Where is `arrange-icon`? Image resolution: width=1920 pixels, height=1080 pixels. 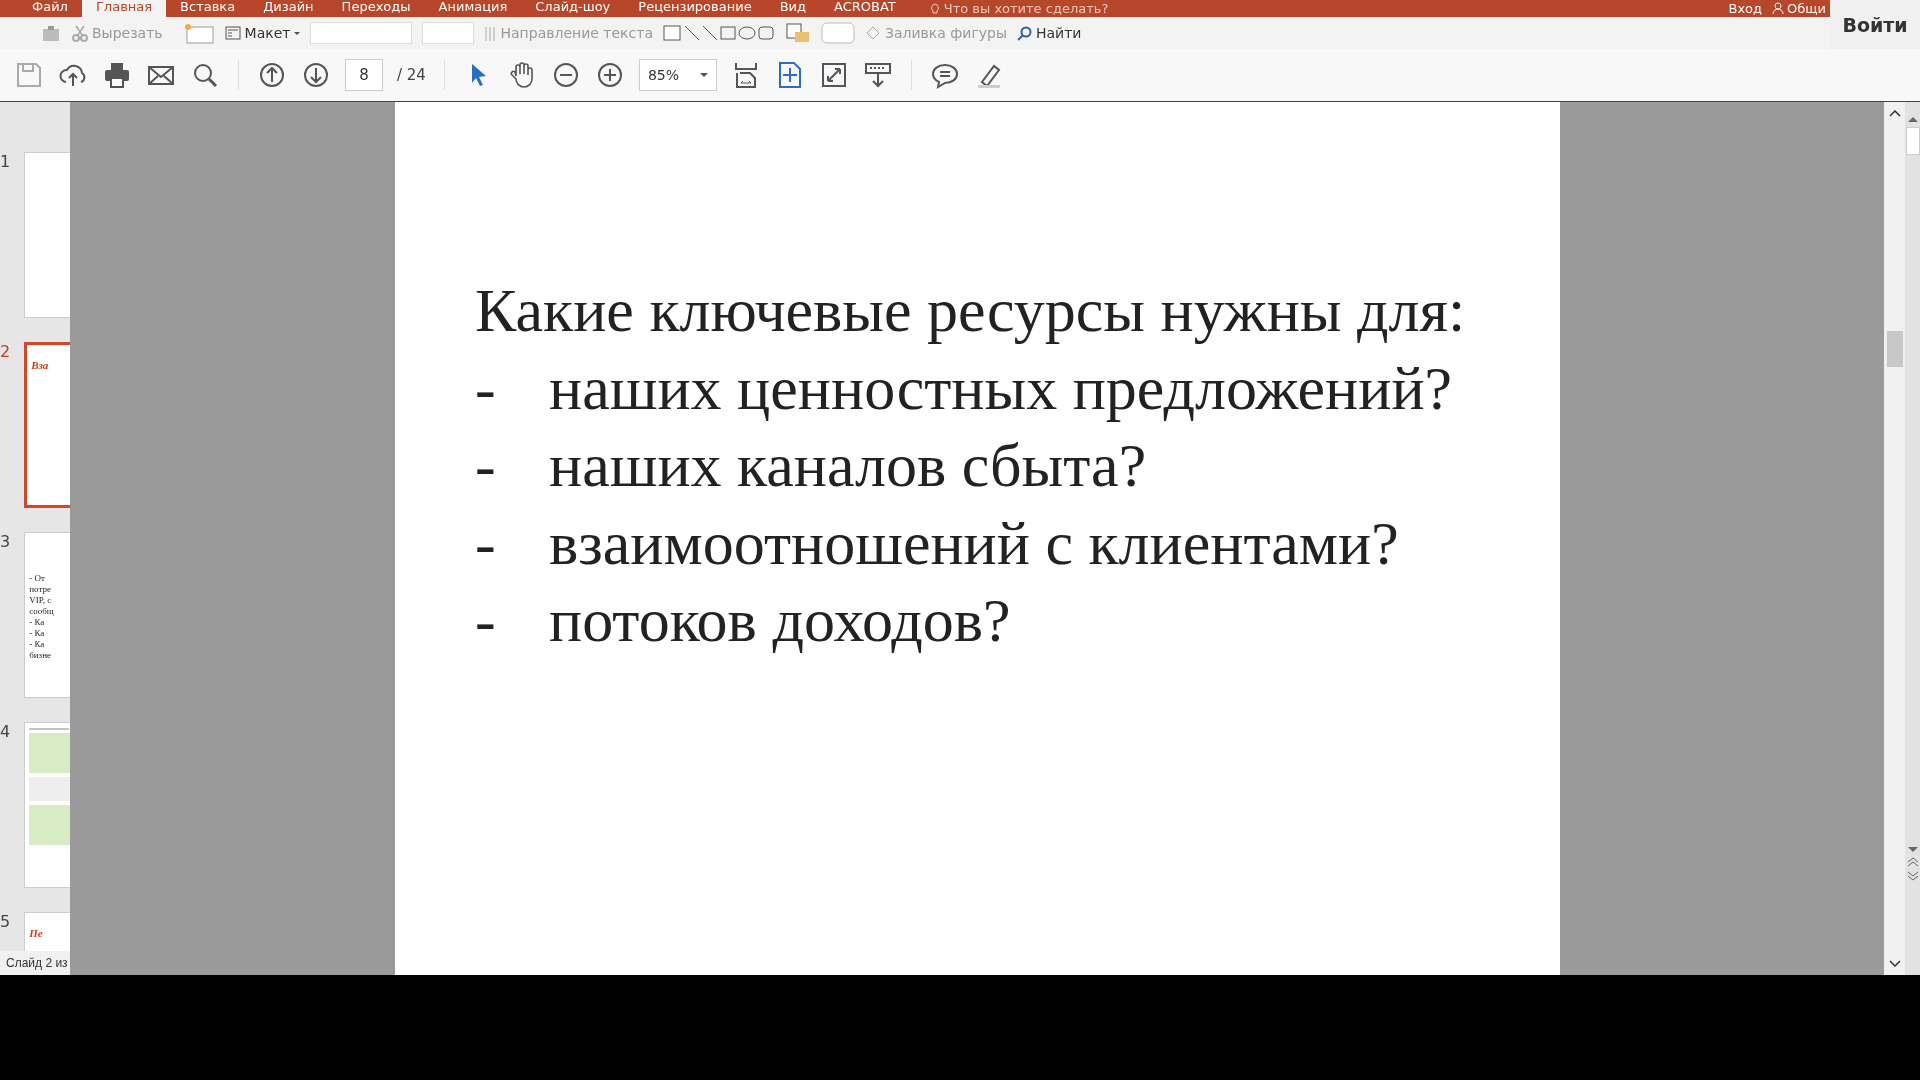
arrange-icon is located at coordinates (798, 33).